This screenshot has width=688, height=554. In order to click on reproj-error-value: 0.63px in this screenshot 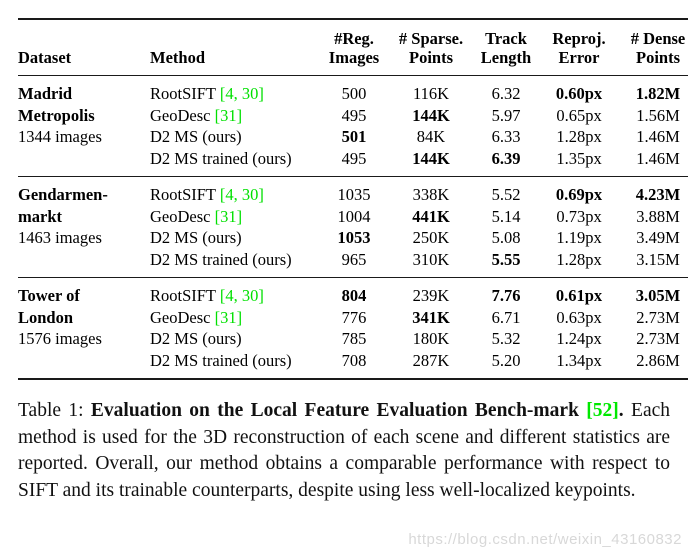, I will do `click(579, 317)`.